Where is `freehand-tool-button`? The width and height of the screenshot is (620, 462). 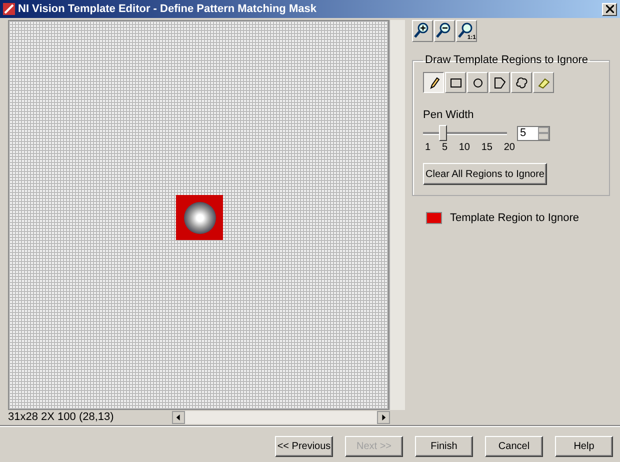 freehand-tool-button is located at coordinates (521, 82).